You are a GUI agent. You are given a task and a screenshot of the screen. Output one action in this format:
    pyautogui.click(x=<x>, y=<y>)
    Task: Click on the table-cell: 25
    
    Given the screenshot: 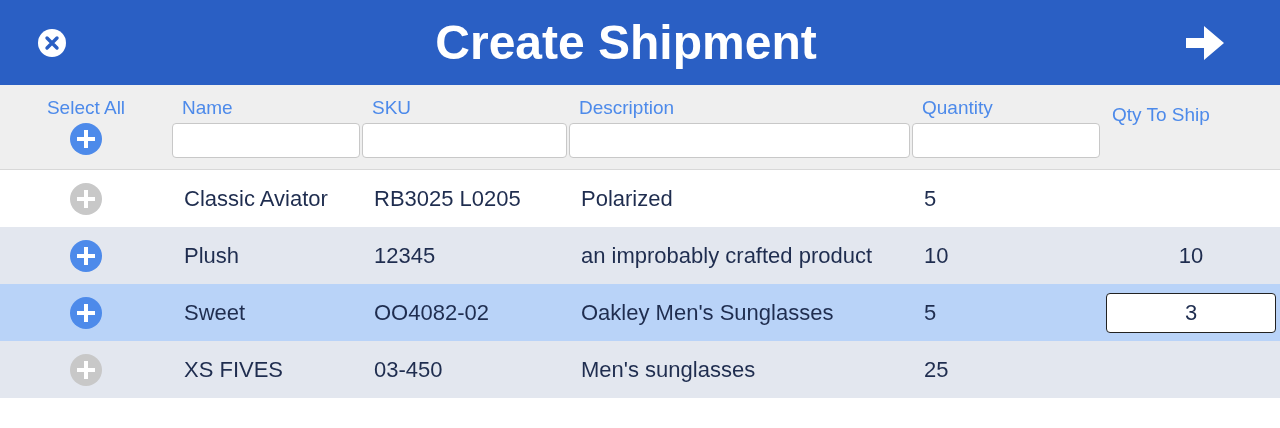 What is the action you would take?
    pyautogui.click(x=936, y=369)
    